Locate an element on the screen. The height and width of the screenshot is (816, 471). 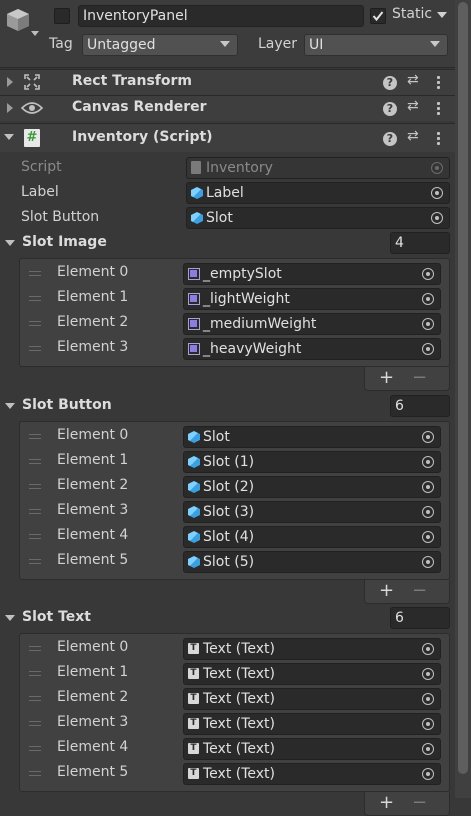
list-item: Element 0 T Text (Text) is located at coordinates (234, 649).